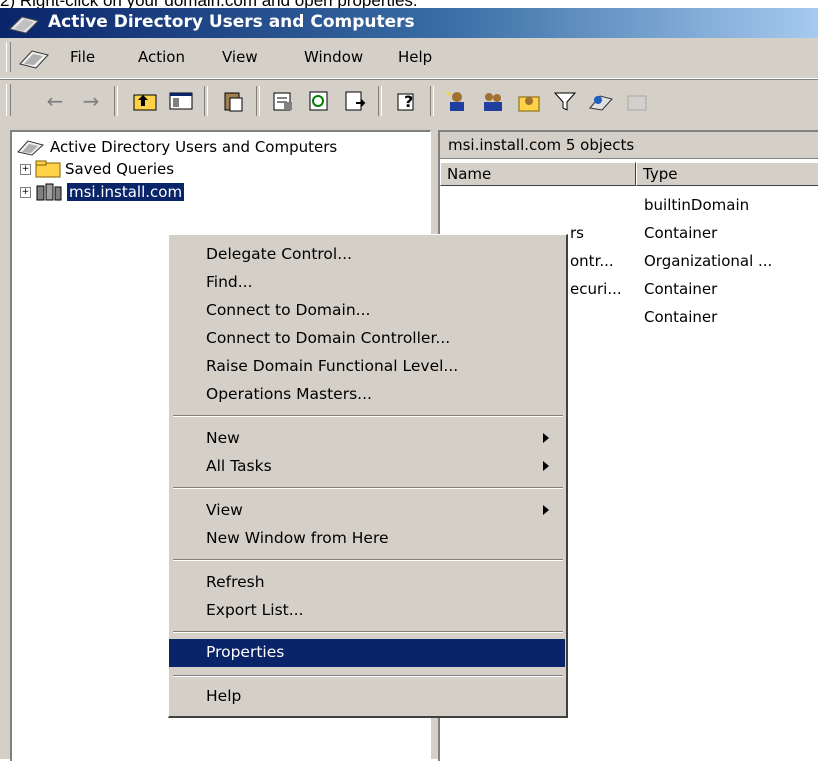 This screenshot has height=761, width=818. Describe the element at coordinates (541, 145) in the screenshot. I see `details-header-text: msi.install.com 5 objects` at that location.